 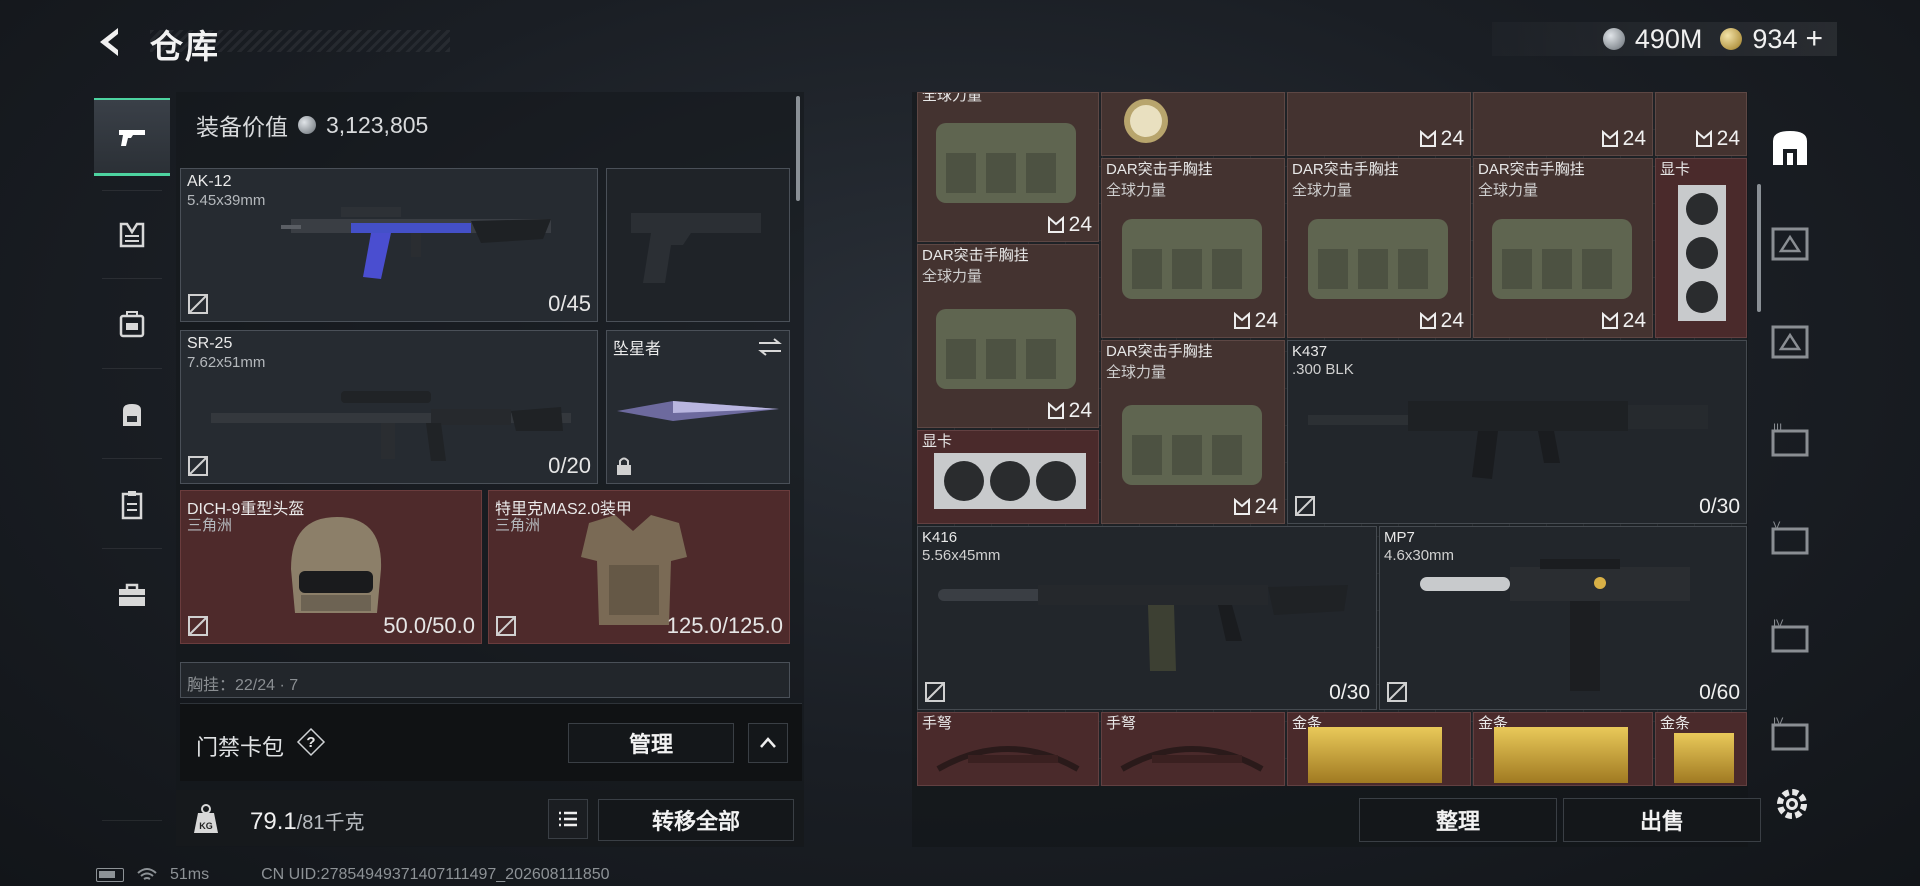 What do you see at coordinates (185, 46) in the screenshot?
I see `page-title: 仓库` at bounding box center [185, 46].